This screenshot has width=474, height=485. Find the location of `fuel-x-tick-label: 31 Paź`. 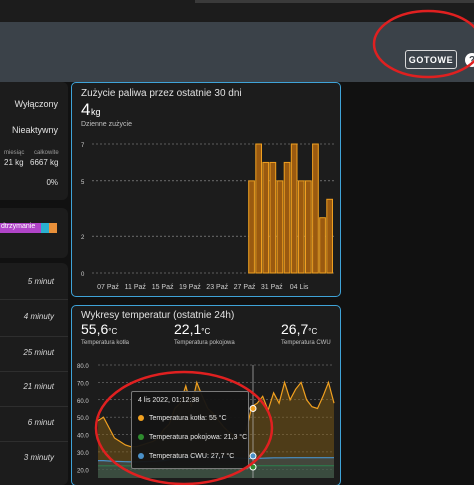

fuel-x-tick-label: 31 Paź is located at coordinates (272, 287).